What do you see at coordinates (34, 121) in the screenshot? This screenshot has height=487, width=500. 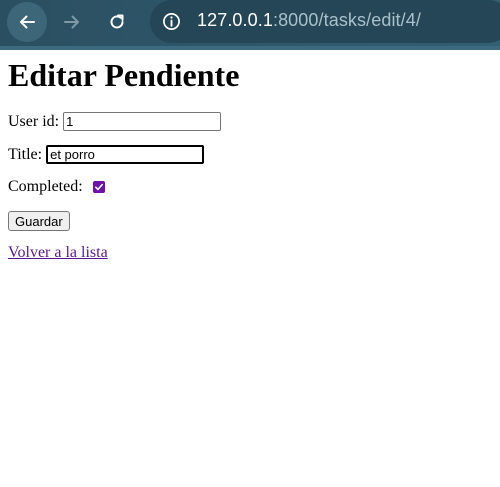 I see `user-id-label: User id:` at bounding box center [34, 121].